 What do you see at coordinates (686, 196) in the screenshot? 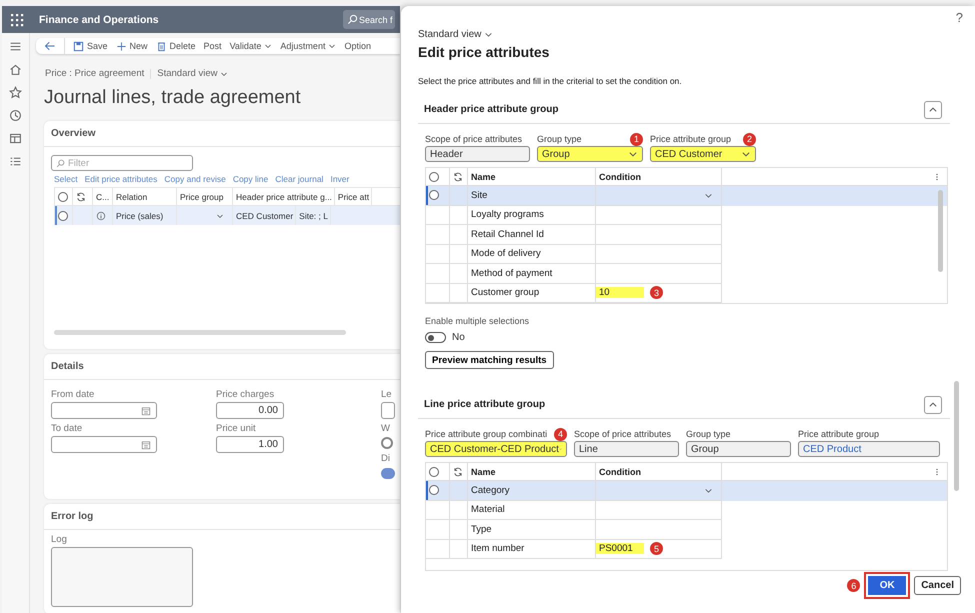
I see `grid-row: Site` at bounding box center [686, 196].